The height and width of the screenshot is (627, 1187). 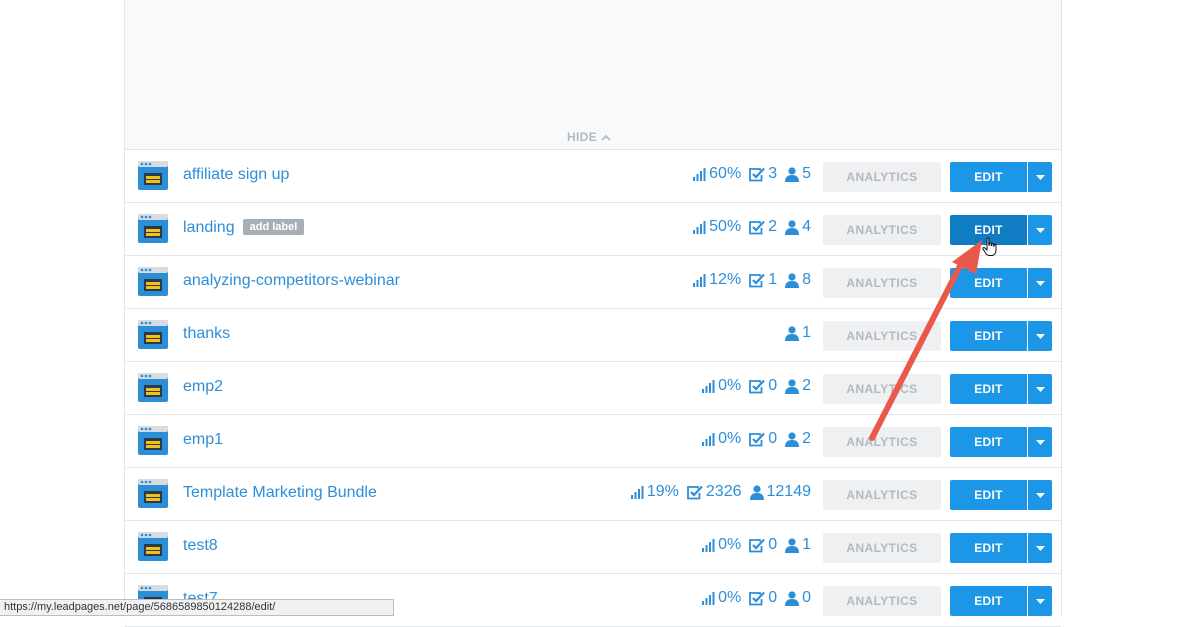 I want to click on page-stats: 12% 1 8, so click(x=752, y=280).